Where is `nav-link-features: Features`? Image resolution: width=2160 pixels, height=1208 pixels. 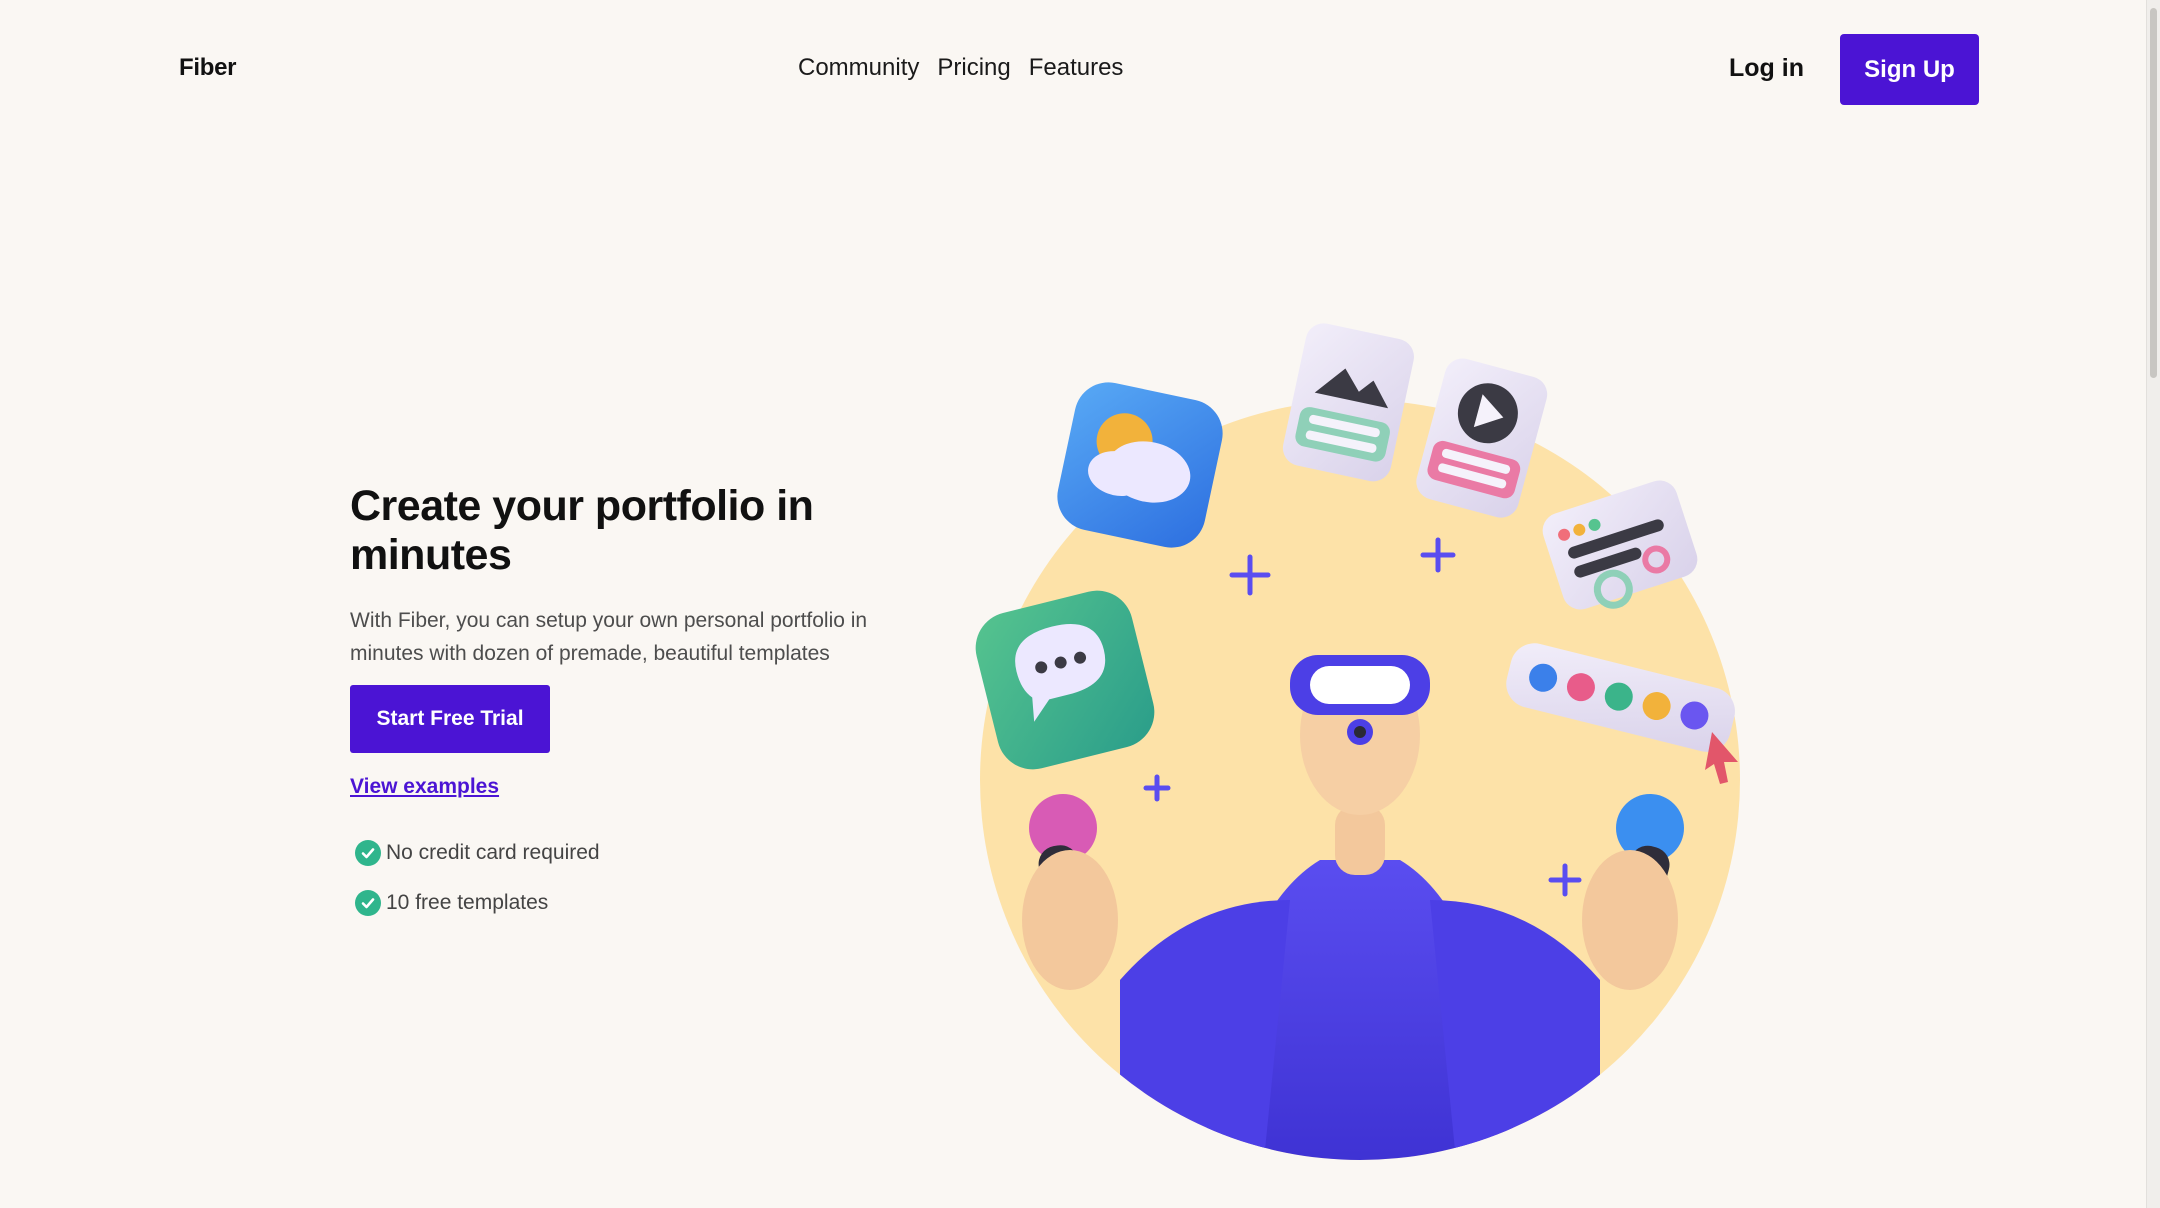
nav-link-features: Features is located at coordinates (1076, 68).